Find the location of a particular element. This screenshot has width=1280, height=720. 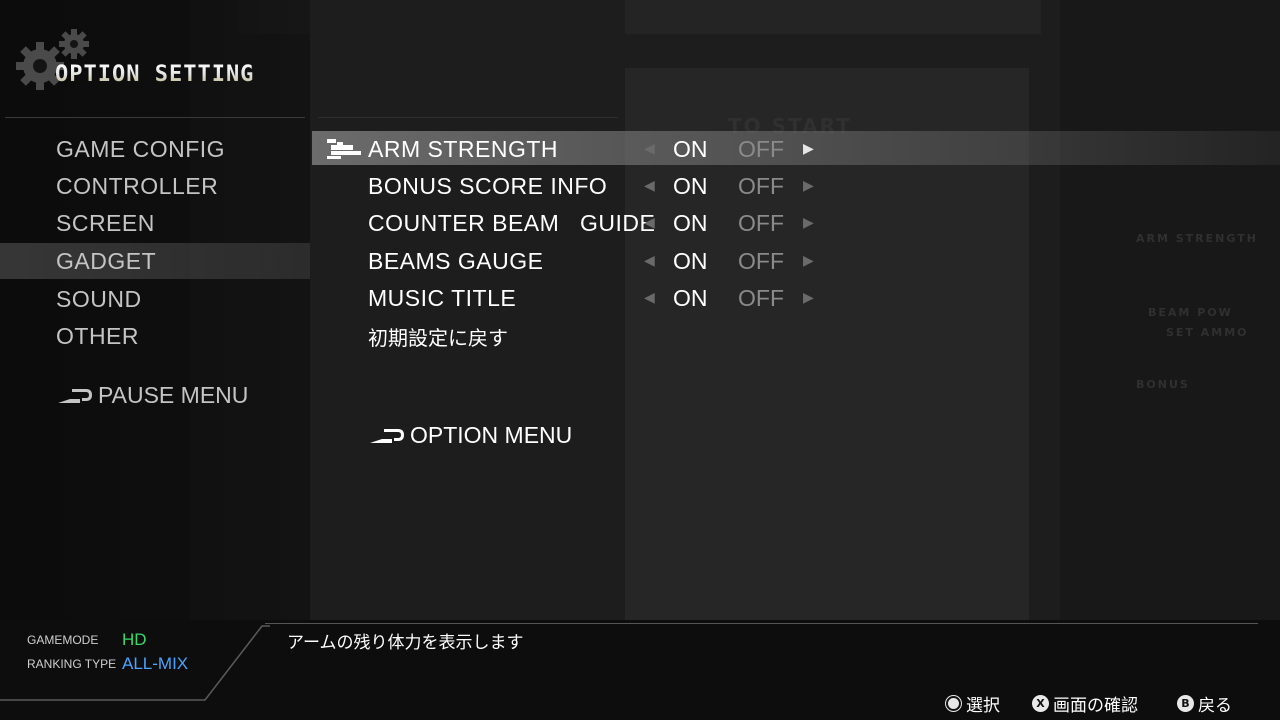

options-divider is located at coordinates (468, 117).